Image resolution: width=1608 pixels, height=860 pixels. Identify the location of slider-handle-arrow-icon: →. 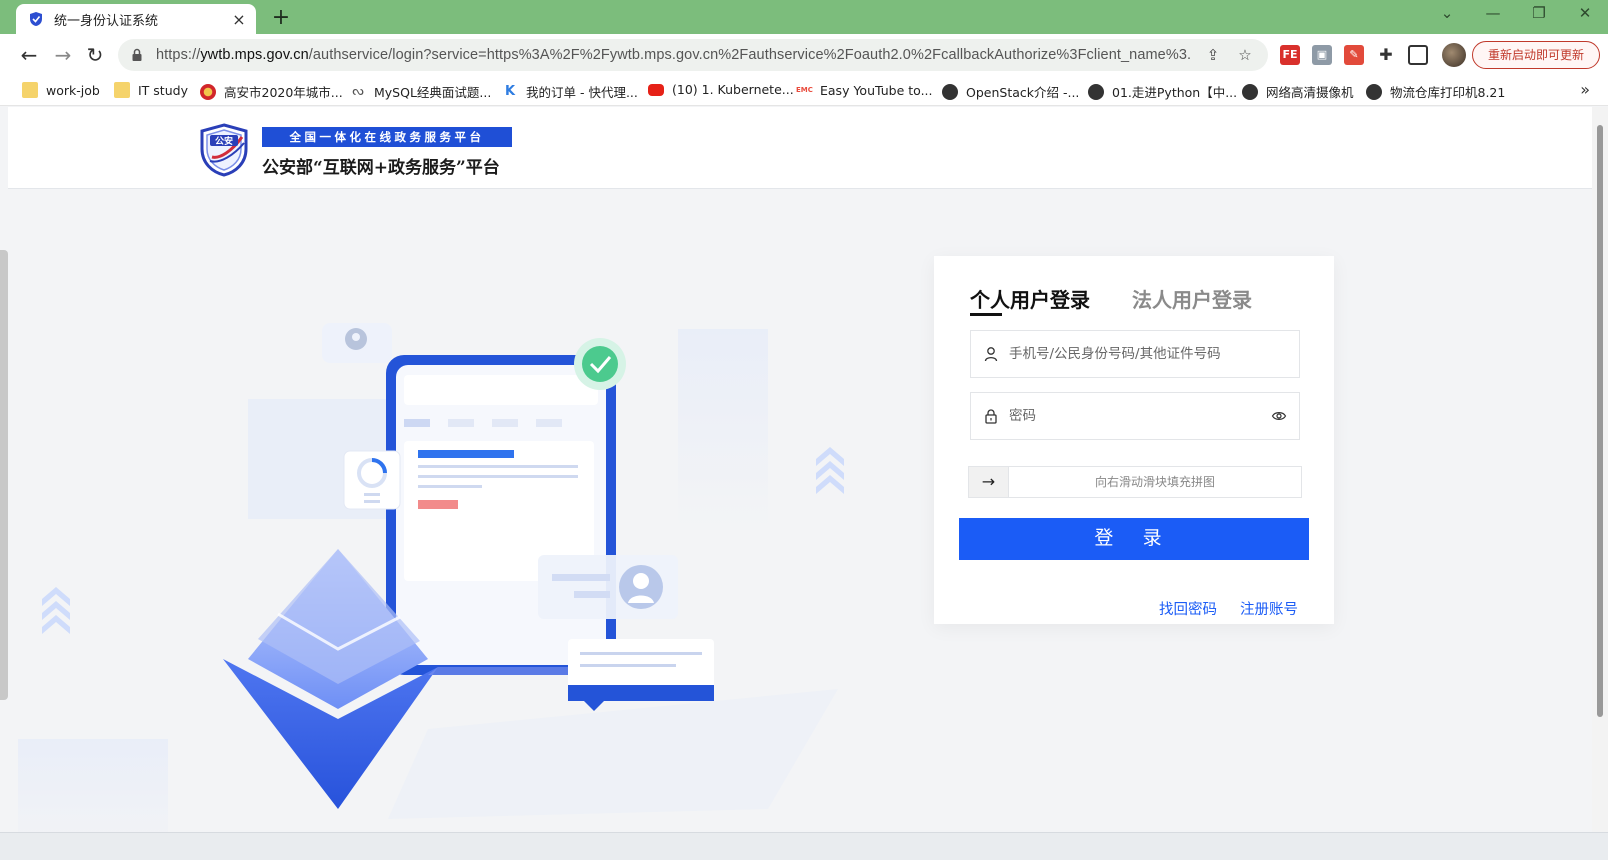
(989, 482).